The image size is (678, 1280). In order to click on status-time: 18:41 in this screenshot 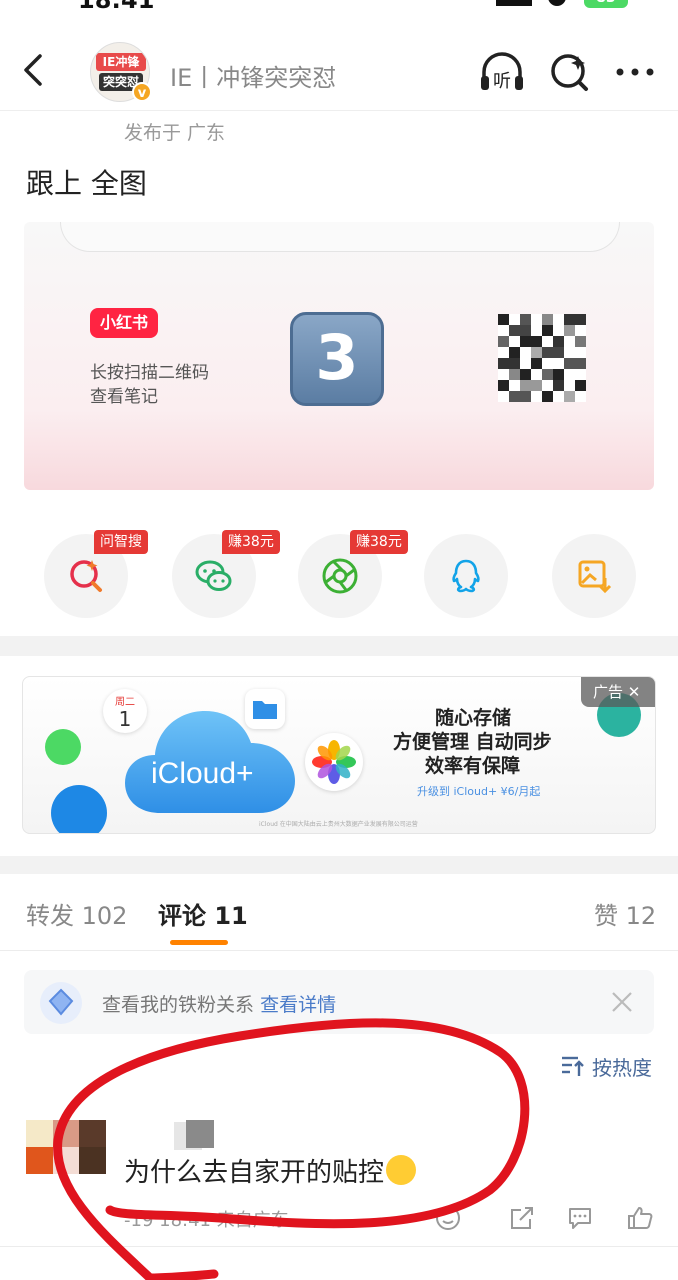, I will do `click(116, 7)`.